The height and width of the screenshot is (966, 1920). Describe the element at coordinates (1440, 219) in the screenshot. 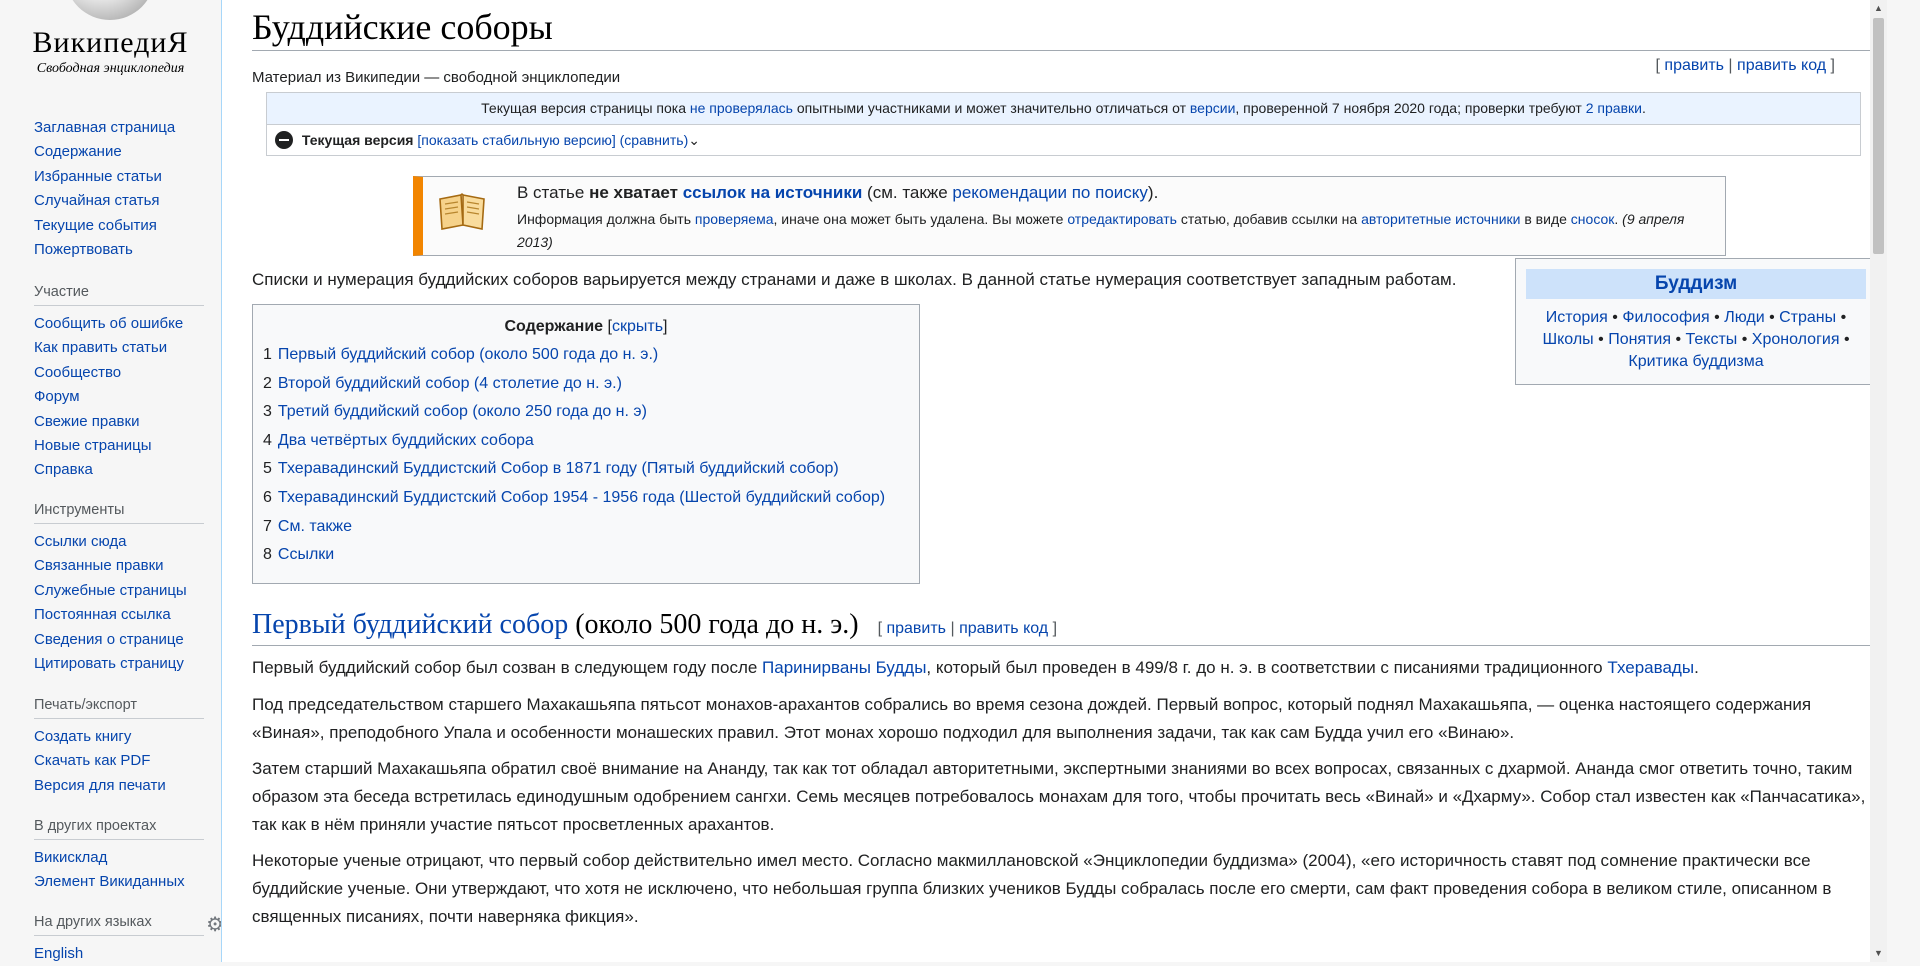

I see `reliable-sources-link: авторитетные источники` at that location.